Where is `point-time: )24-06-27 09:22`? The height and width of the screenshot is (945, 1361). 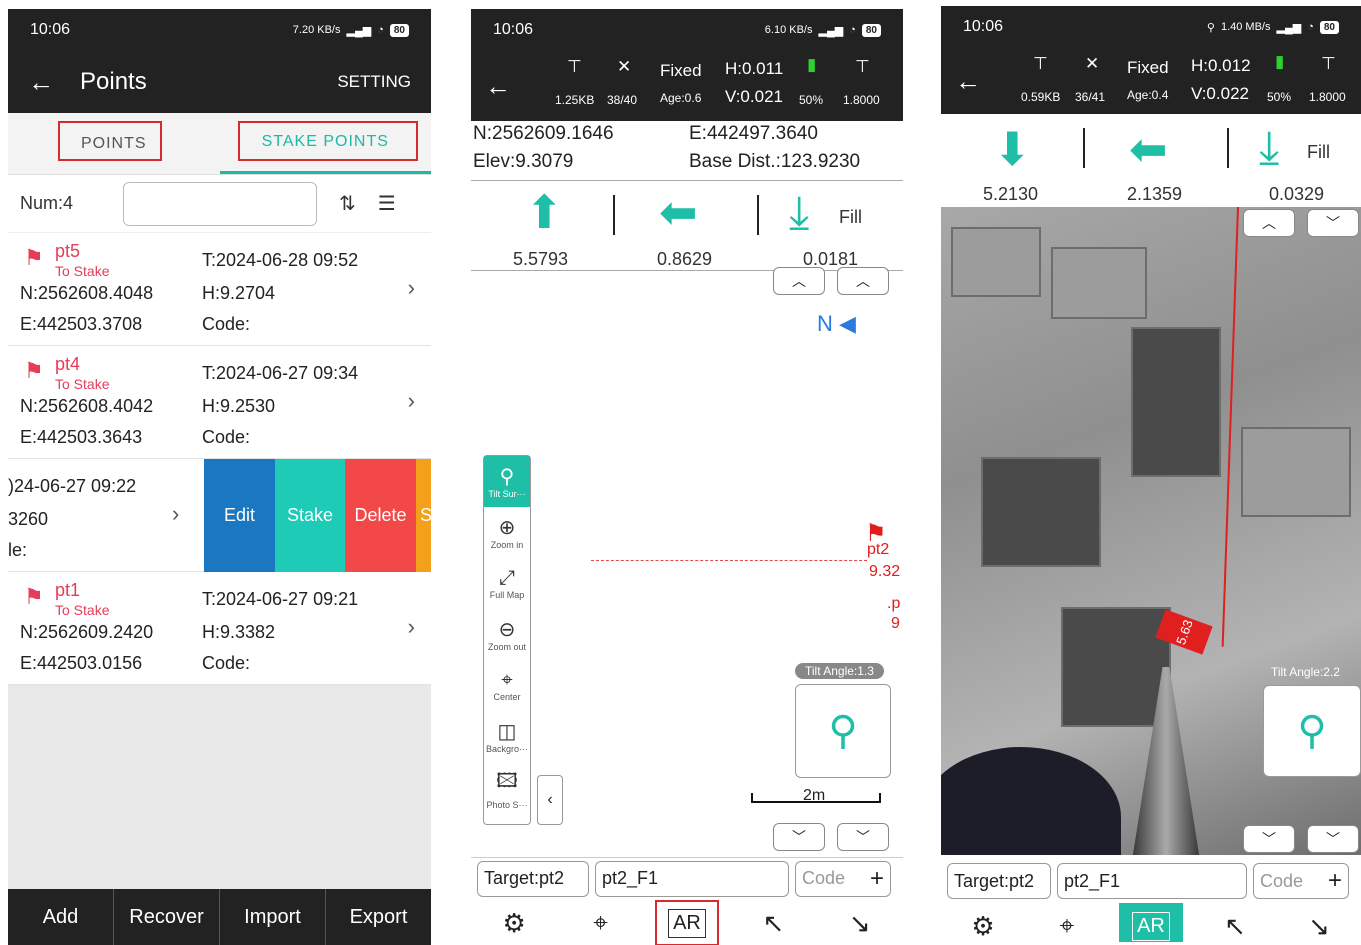
point-time: )24-06-27 09:22 is located at coordinates (72, 486).